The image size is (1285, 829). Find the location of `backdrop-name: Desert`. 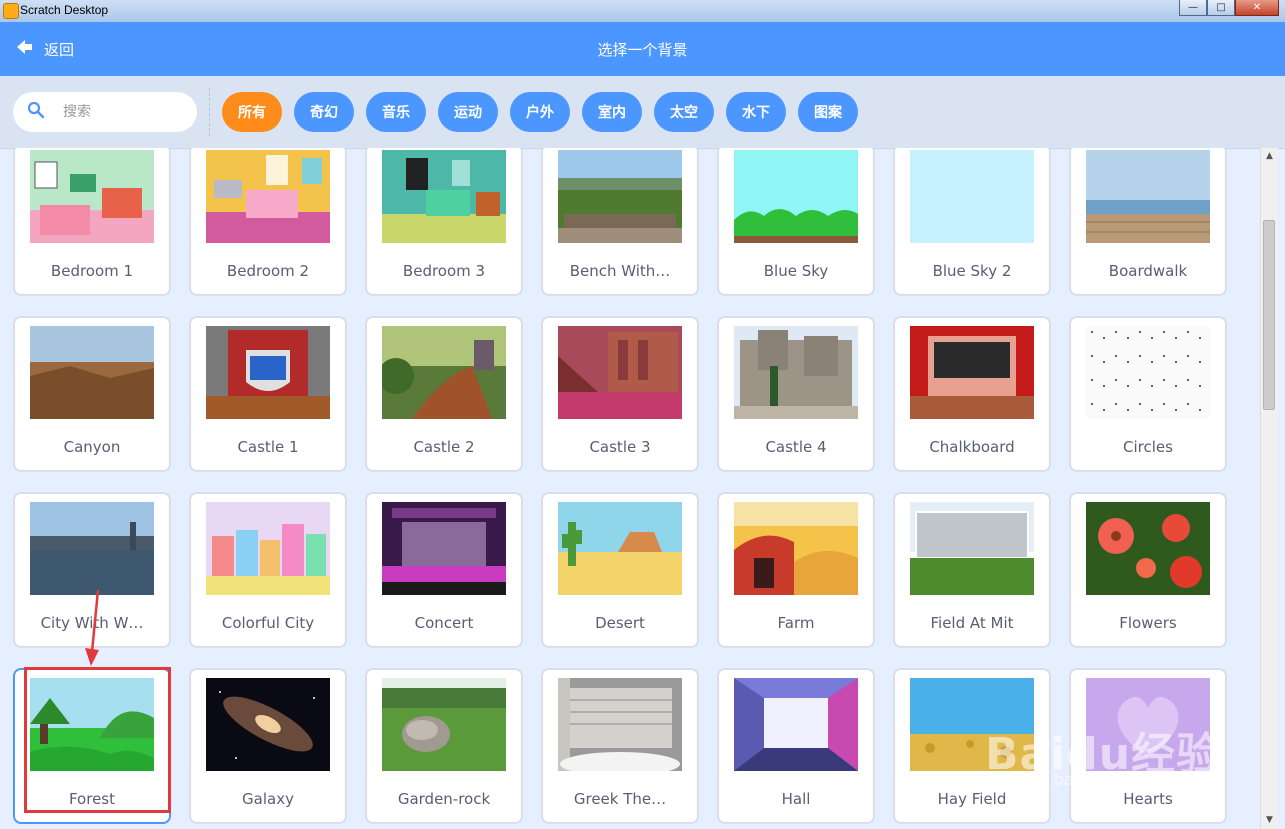

backdrop-name: Desert is located at coordinates (620, 623).